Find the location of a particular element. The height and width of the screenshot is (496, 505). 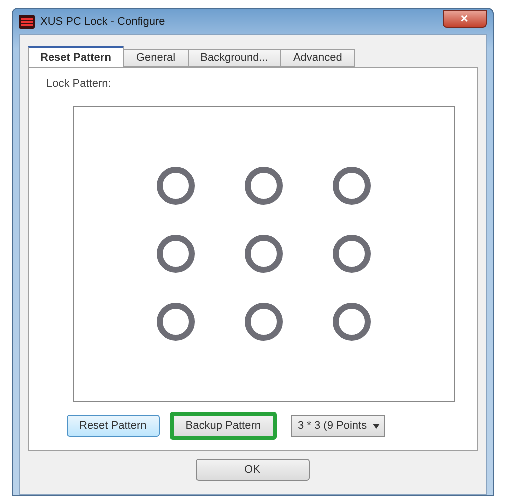

pattern-button: Reset Pattern is located at coordinates (113, 426).